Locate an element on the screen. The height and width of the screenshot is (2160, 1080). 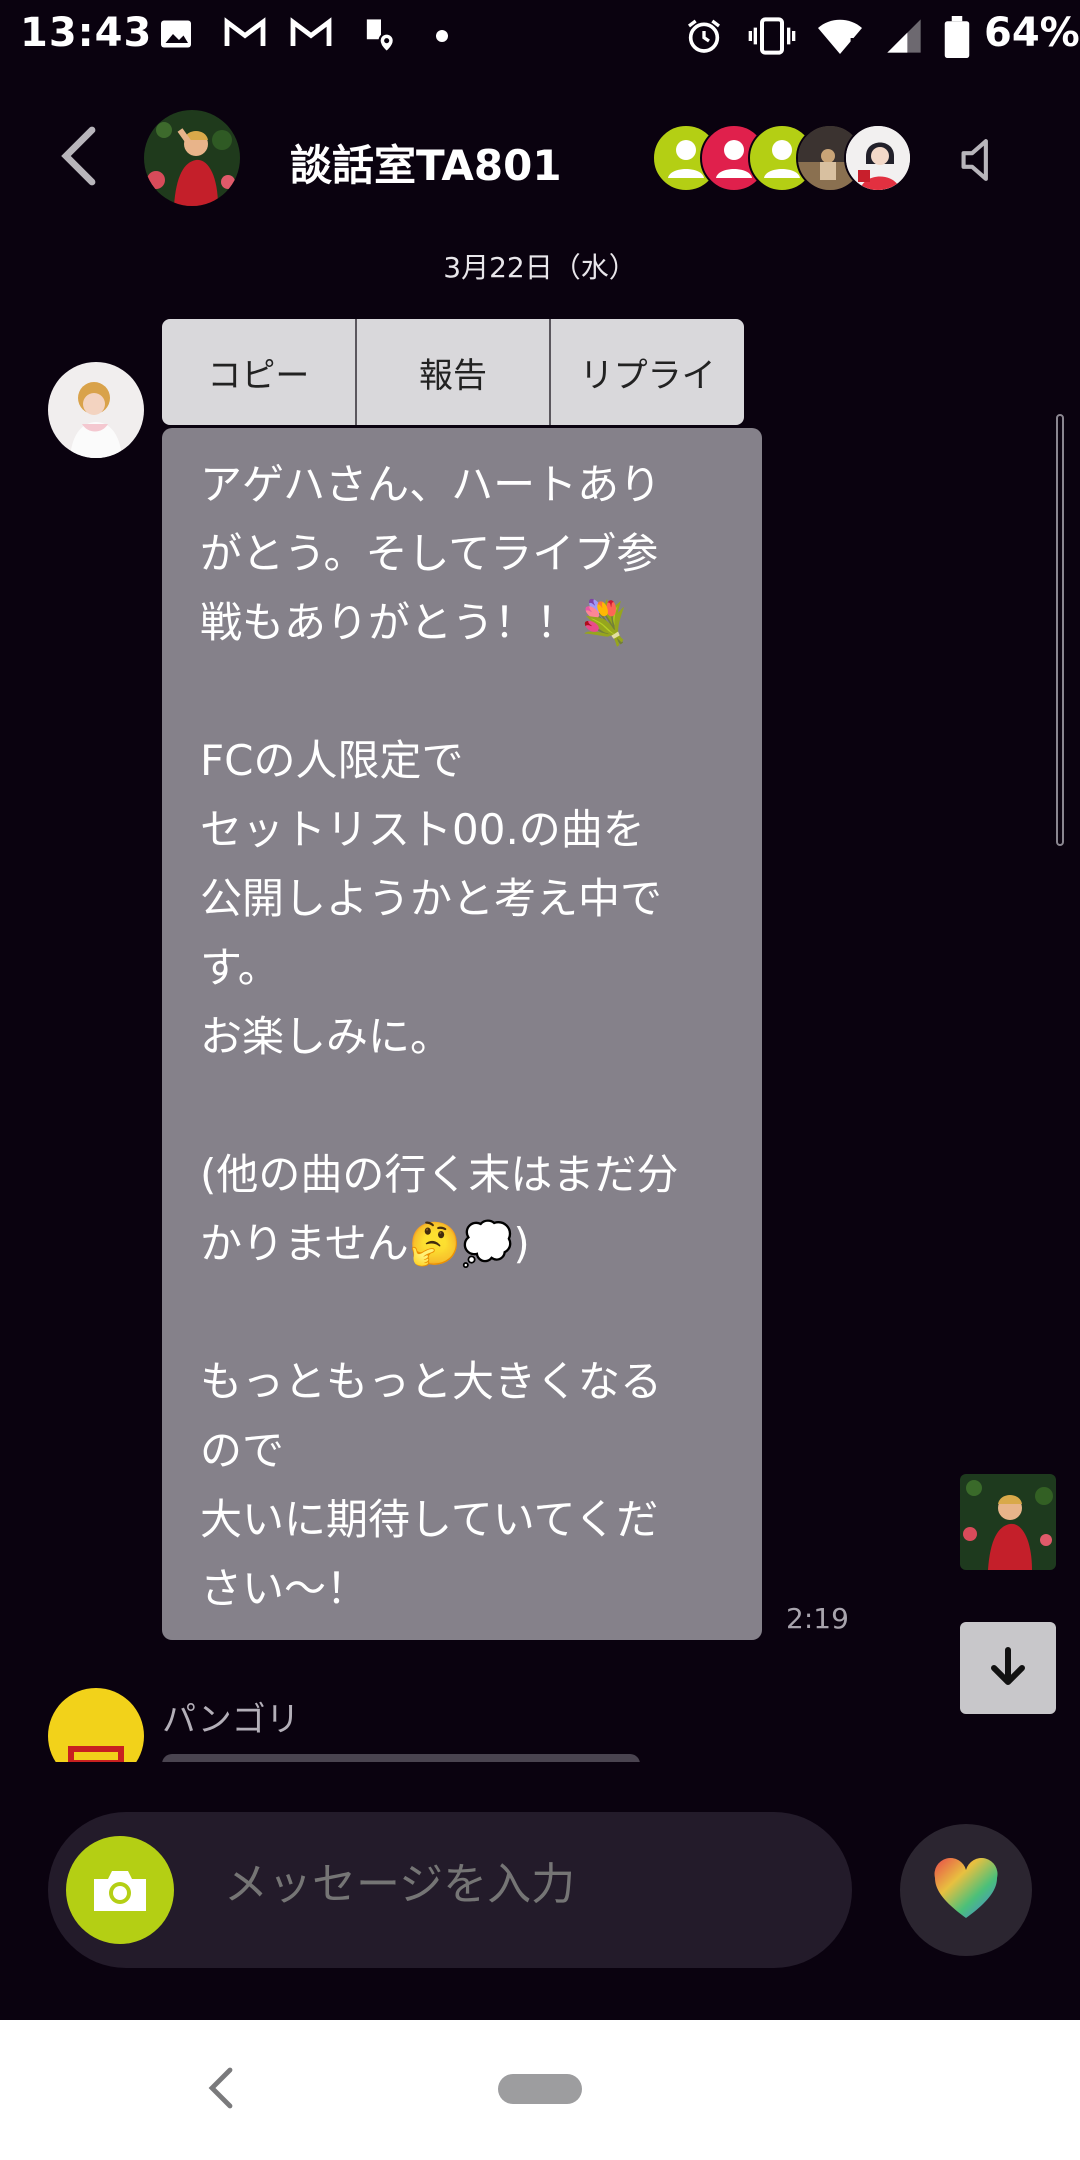
message-line: もっともっと大きくなる is located at coordinates (431, 1381).